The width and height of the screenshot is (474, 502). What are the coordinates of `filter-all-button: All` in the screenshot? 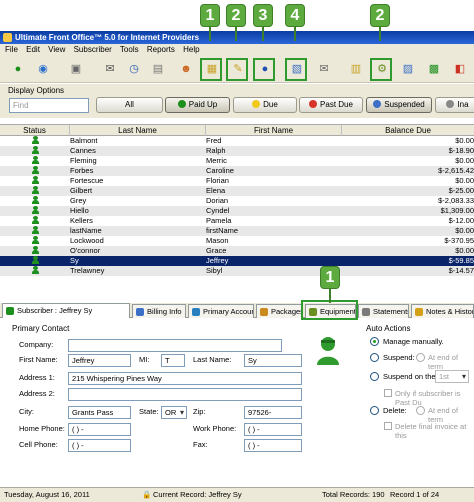 It's located at (129, 105).